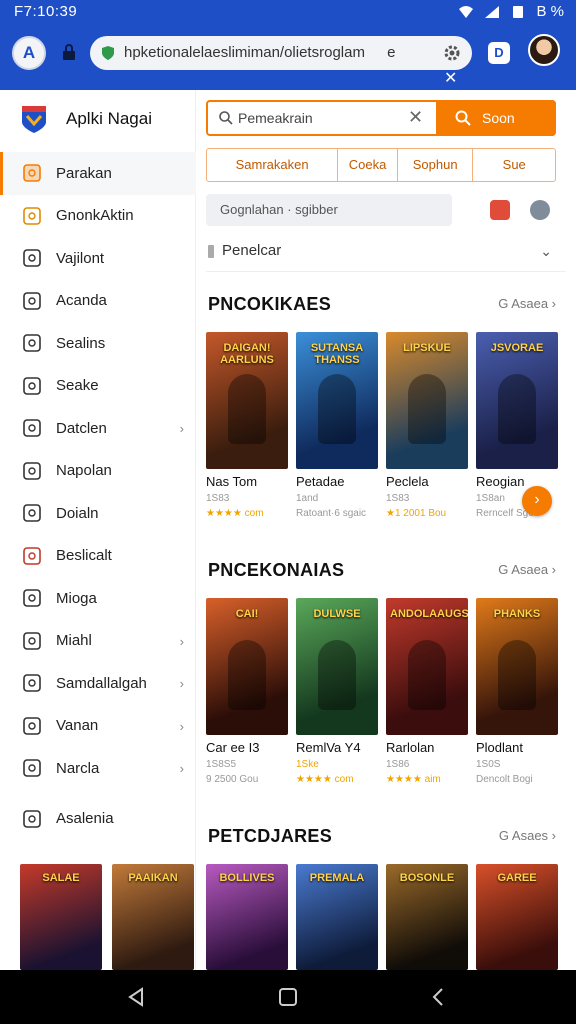  What do you see at coordinates (98, 726) in the screenshot?
I see `sidebar-item-14: Vanan ›` at bounding box center [98, 726].